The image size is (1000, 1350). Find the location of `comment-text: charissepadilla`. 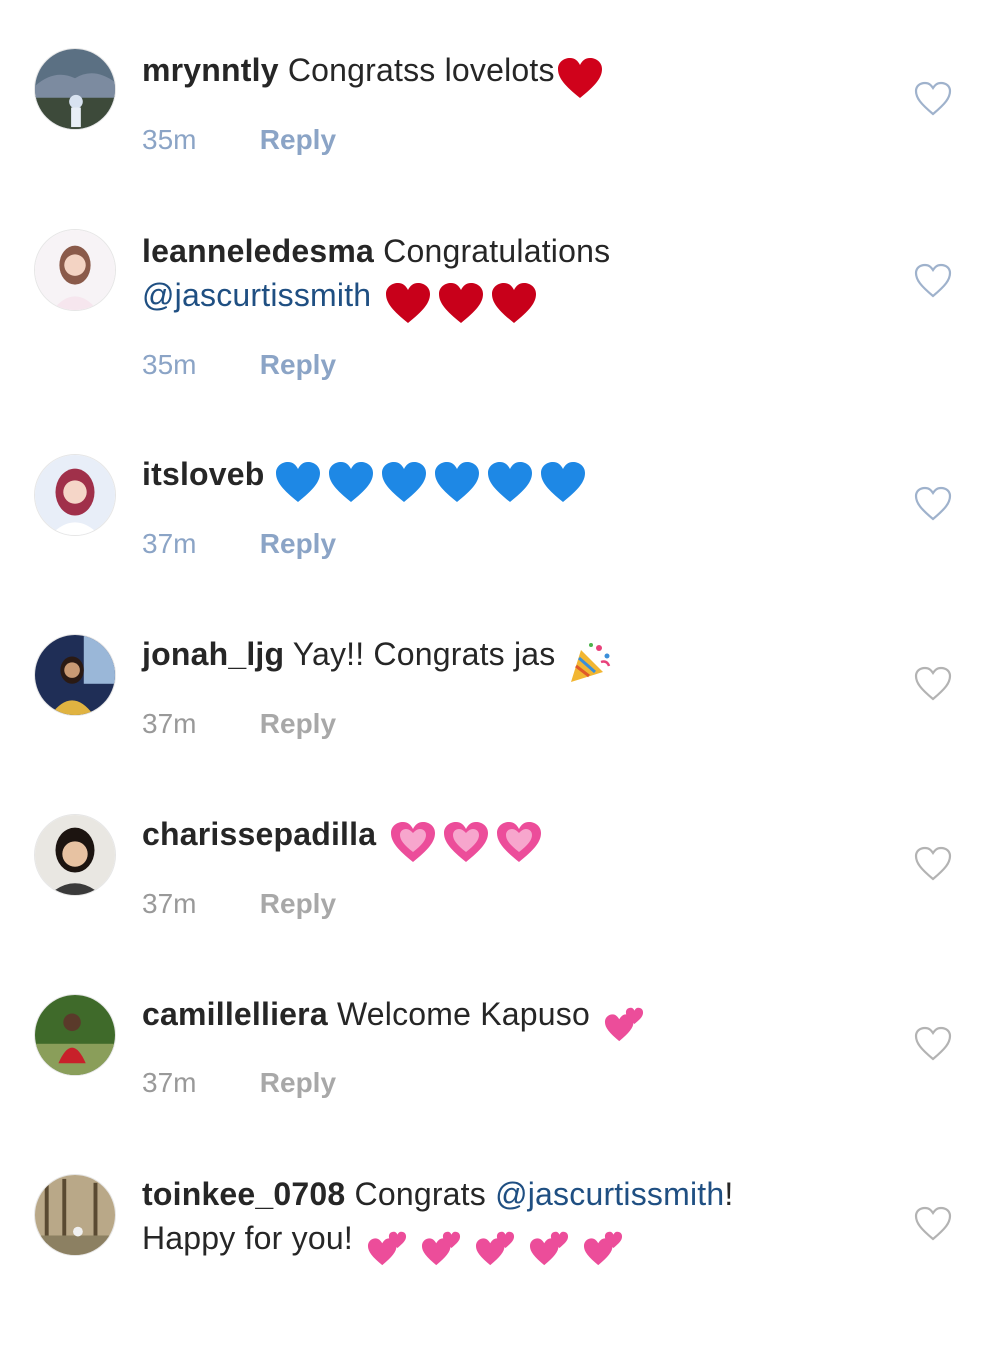

comment-text: charissepadilla is located at coordinates (512, 838).